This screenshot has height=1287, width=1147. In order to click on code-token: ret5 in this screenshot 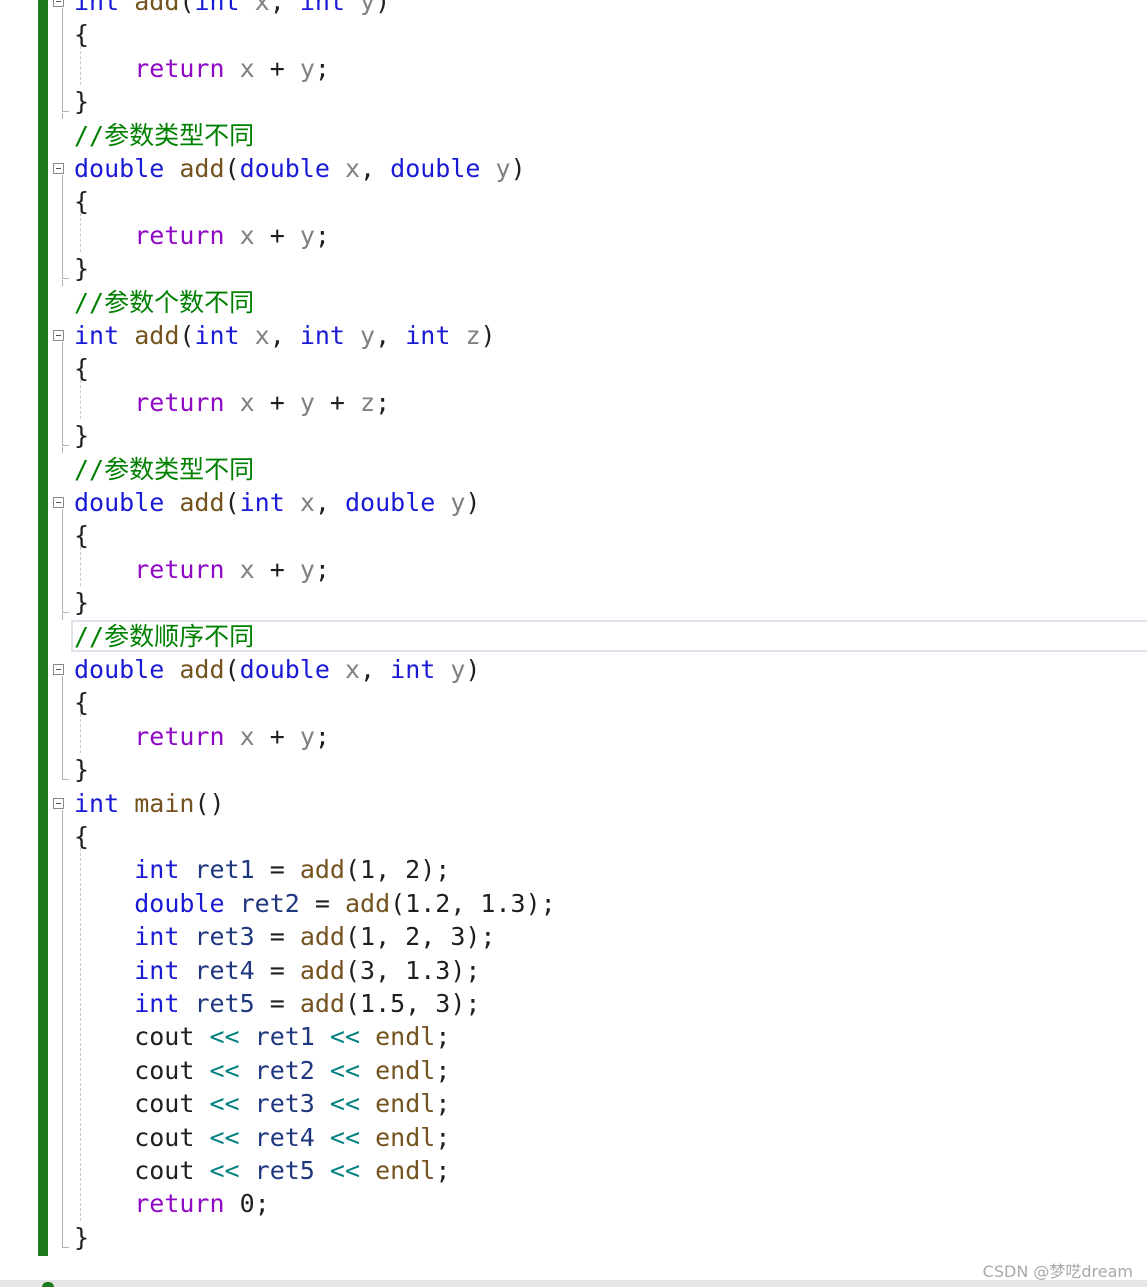, I will do `click(224, 1003)`.